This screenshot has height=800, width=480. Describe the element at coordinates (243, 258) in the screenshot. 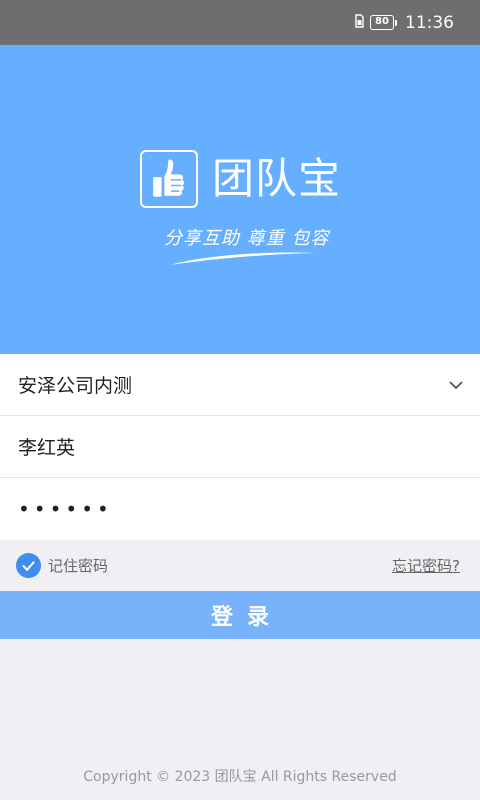

I see `slogan-swoosh` at that location.